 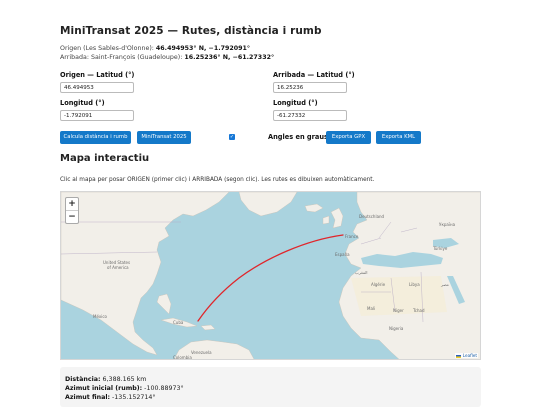 I want to click on result-initial-azimuth: Azimut inicial (rumb): -100.88973°, so click(x=124, y=388).